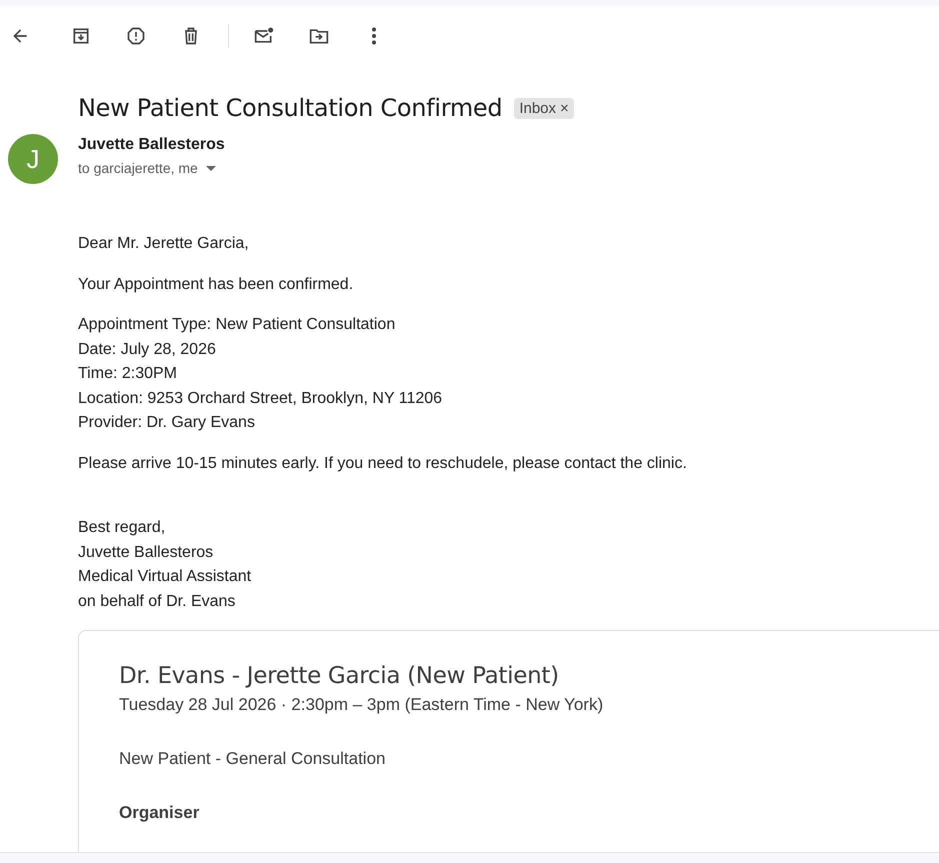  I want to click on body-text: Dear Mr. Jerette Garcia,, so click(163, 244).